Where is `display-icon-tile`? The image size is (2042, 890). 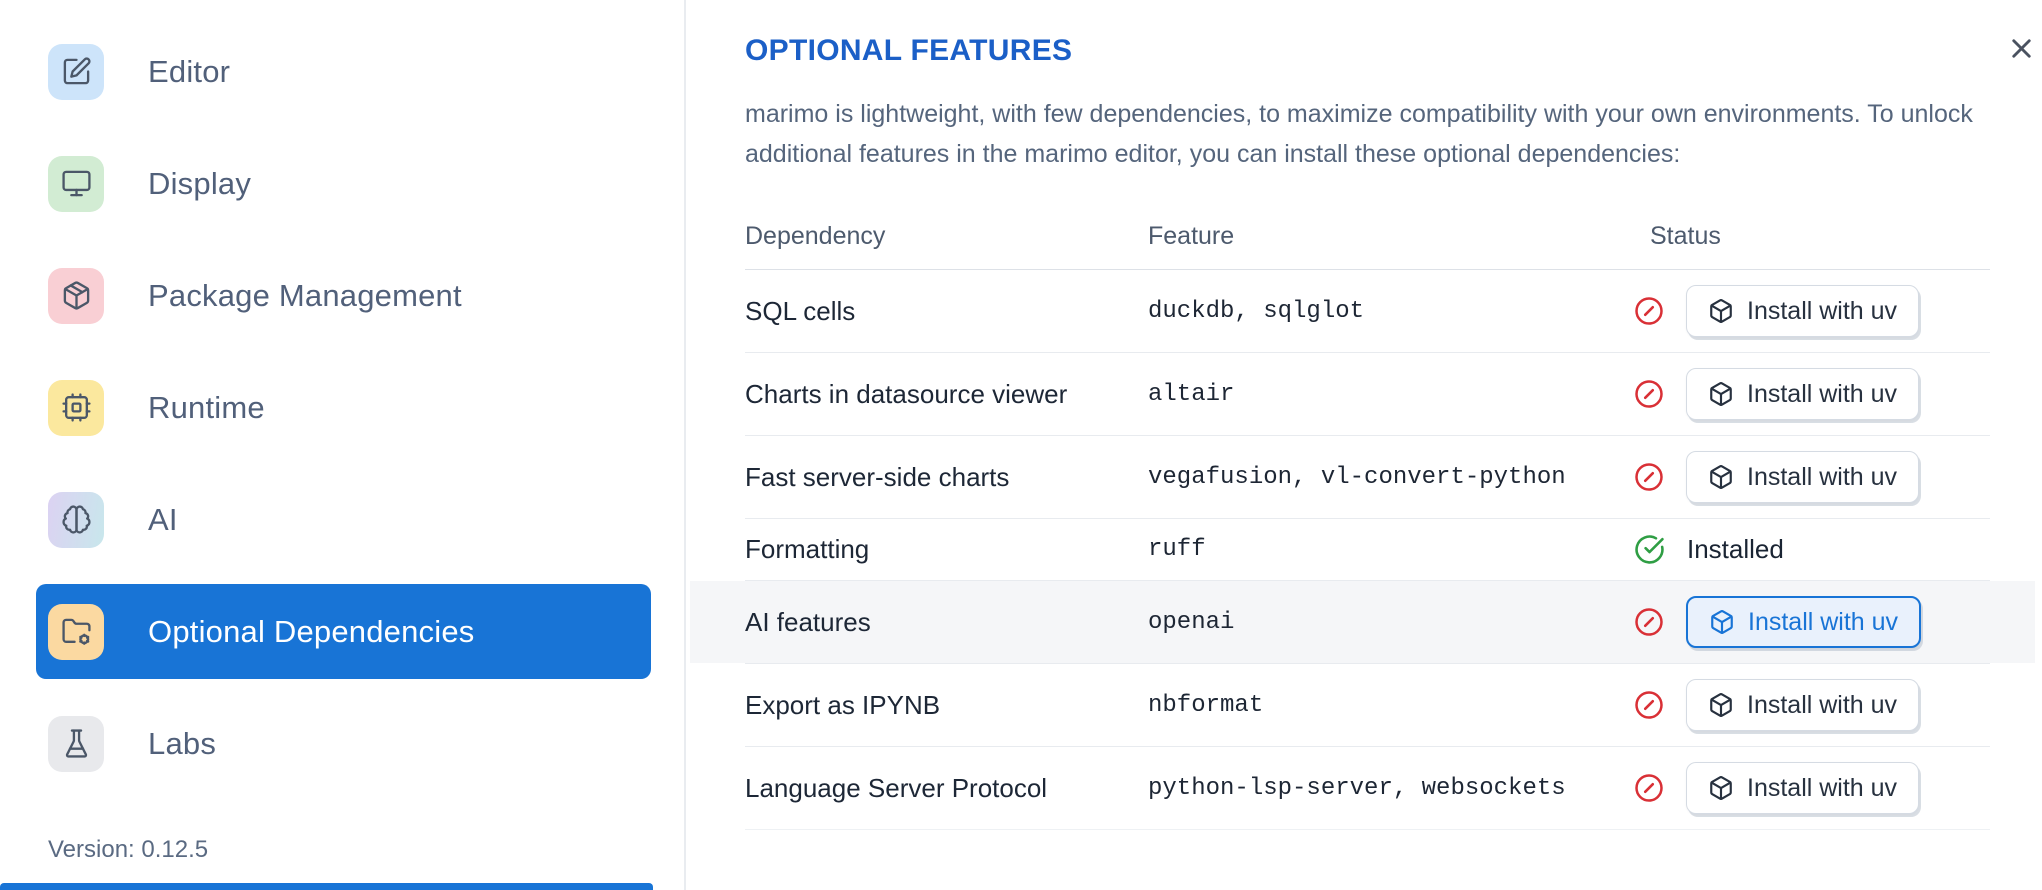 display-icon-tile is located at coordinates (76, 183).